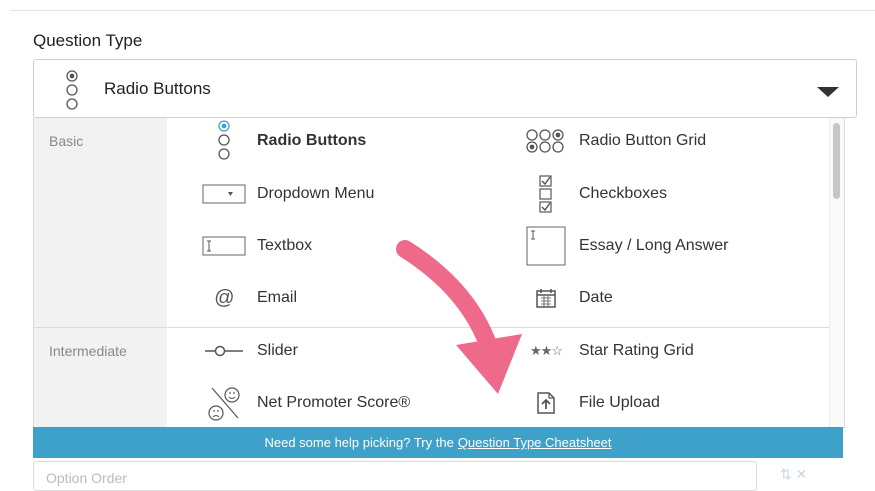 Image resolution: width=875 pixels, height=491 pixels. I want to click on option-email: @ Email, so click(248, 298).